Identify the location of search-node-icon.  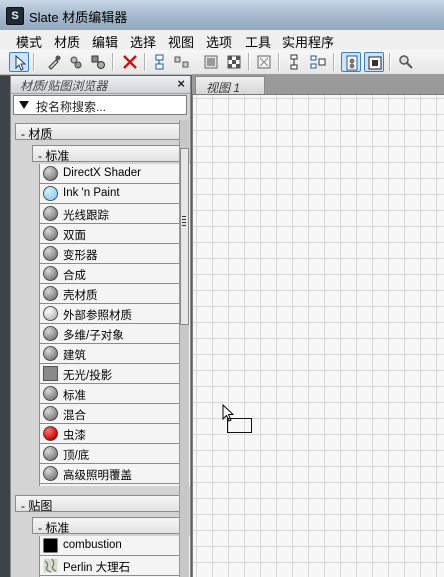
(406, 62).